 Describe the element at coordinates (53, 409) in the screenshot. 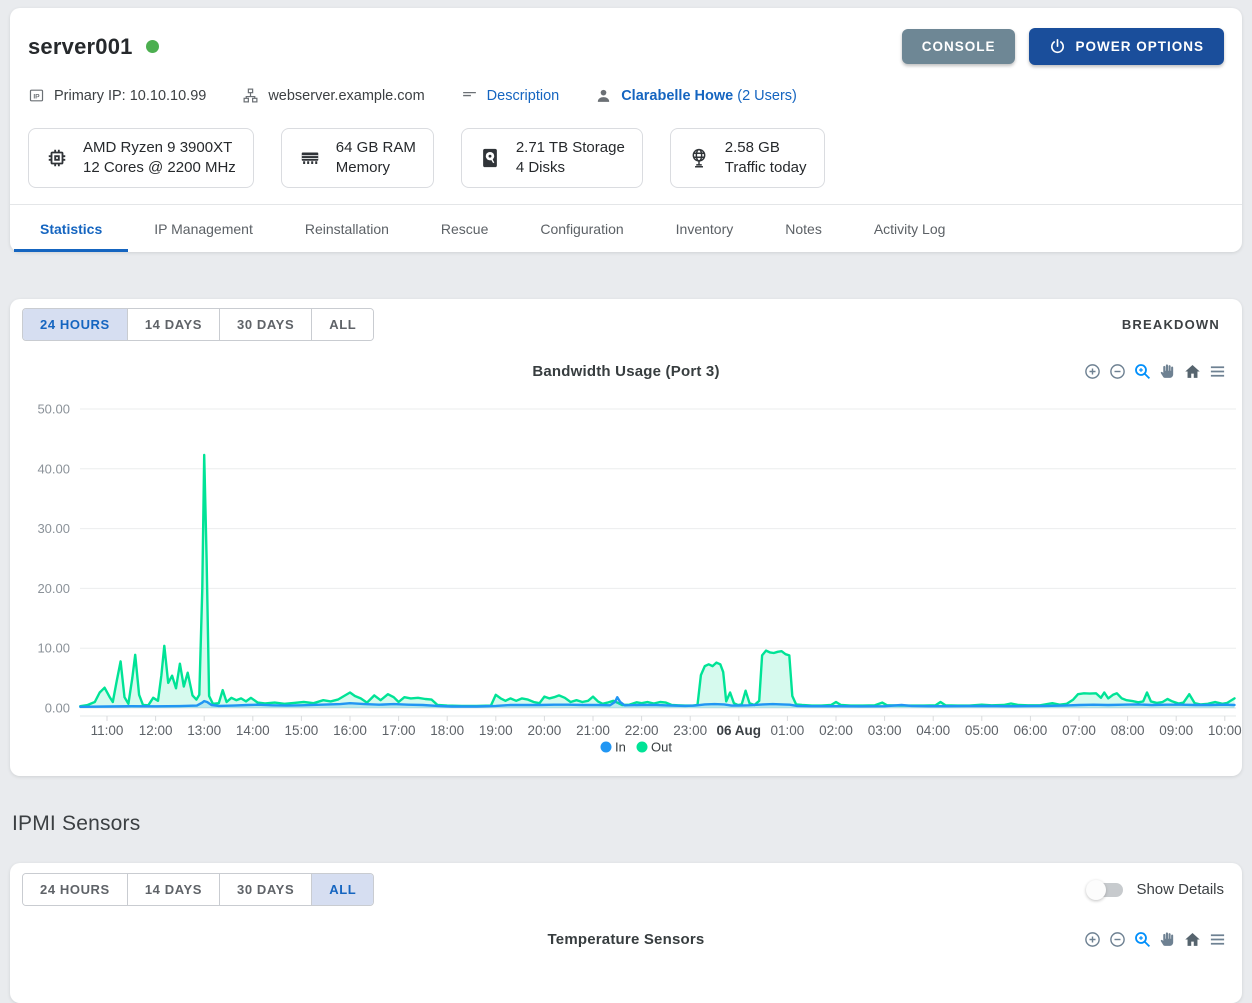

I see `y-axis-label: 50.00` at that location.